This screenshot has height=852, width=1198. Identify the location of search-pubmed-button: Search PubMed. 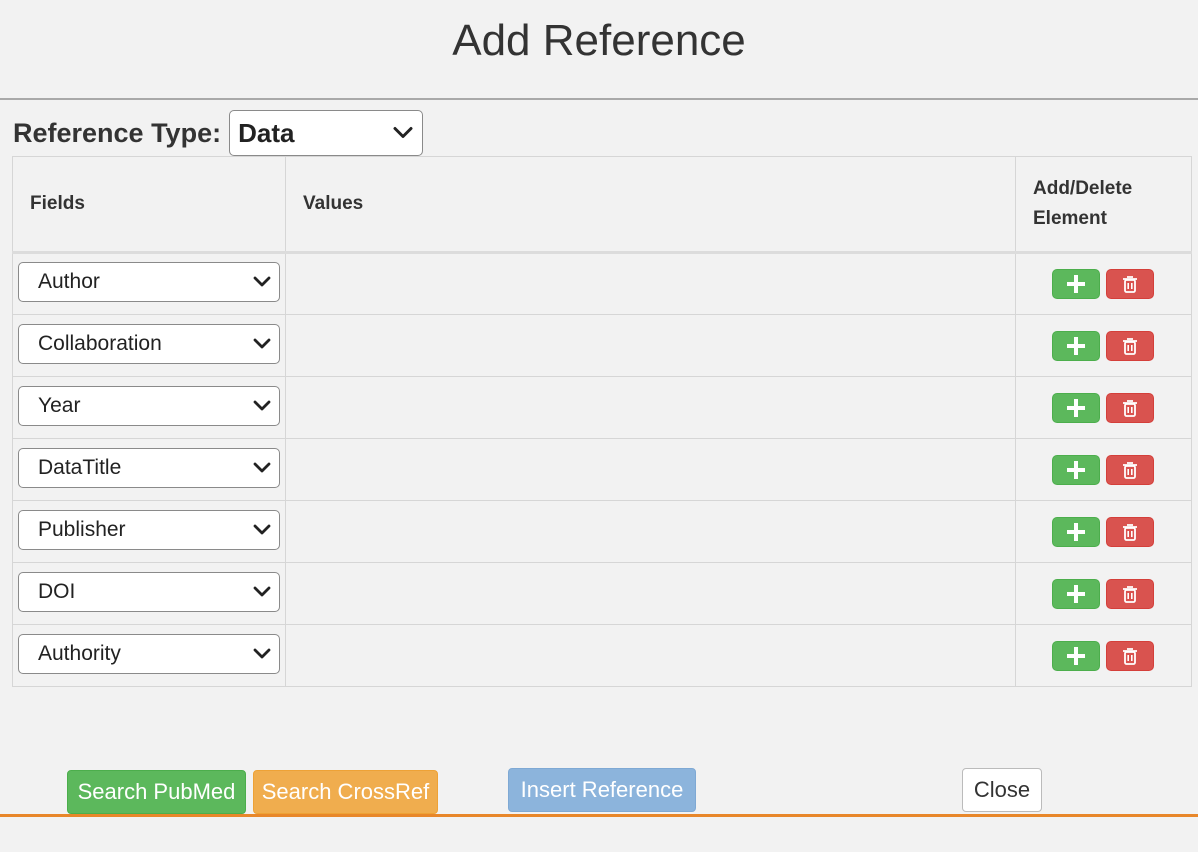
(156, 792).